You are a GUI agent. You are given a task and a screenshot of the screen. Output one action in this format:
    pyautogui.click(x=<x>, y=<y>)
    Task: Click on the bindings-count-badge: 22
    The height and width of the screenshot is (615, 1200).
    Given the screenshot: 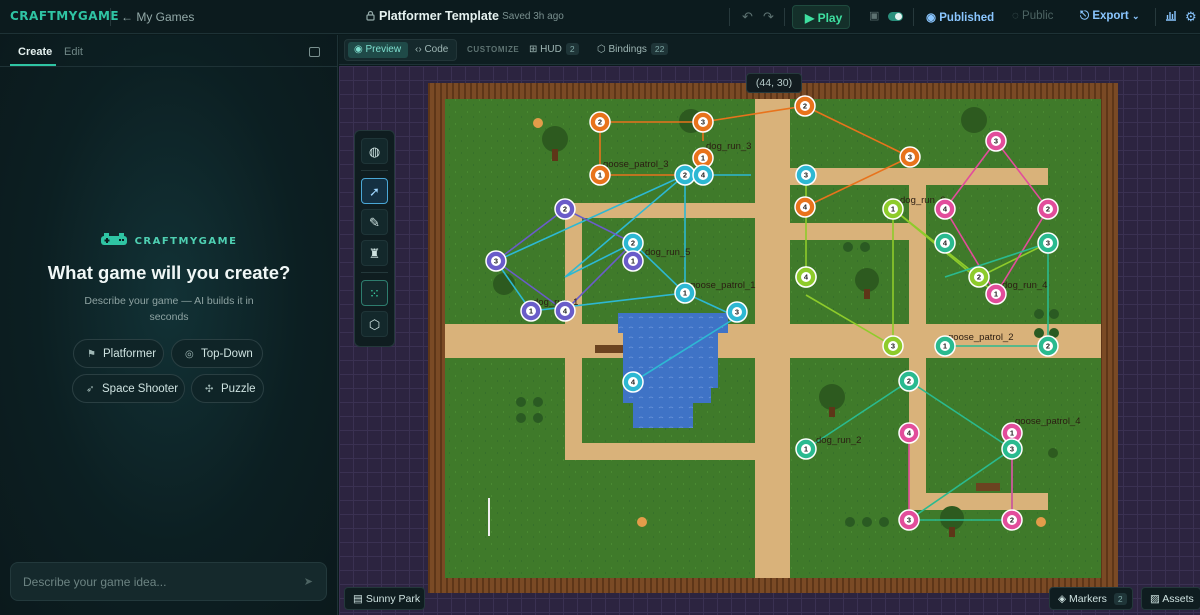 What is the action you would take?
    pyautogui.click(x=659, y=49)
    